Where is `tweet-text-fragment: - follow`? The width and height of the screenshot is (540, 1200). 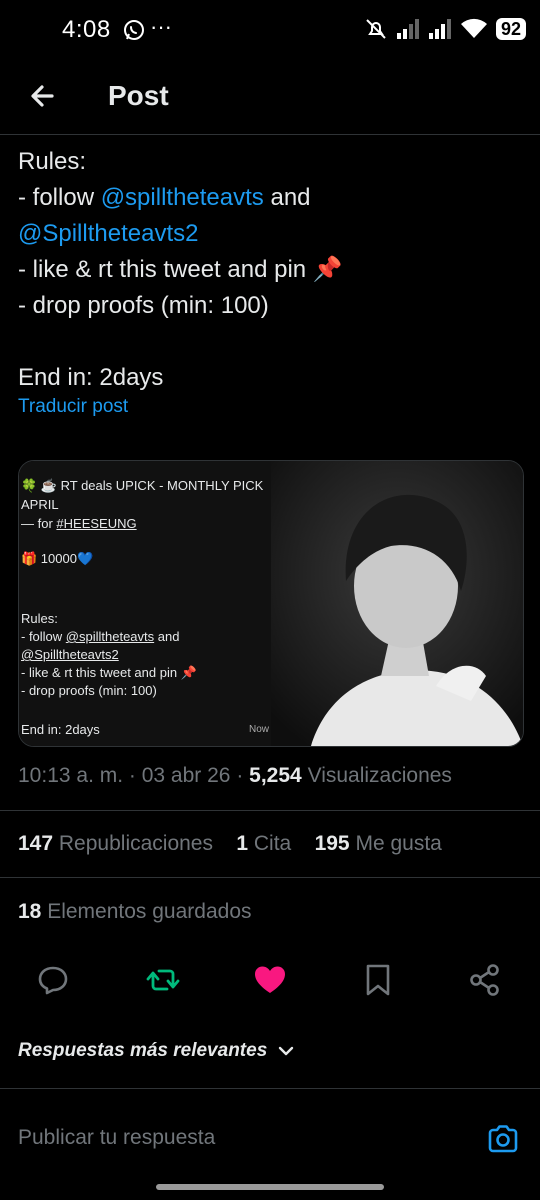
tweet-text-fragment: - follow is located at coordinates (59, 197).